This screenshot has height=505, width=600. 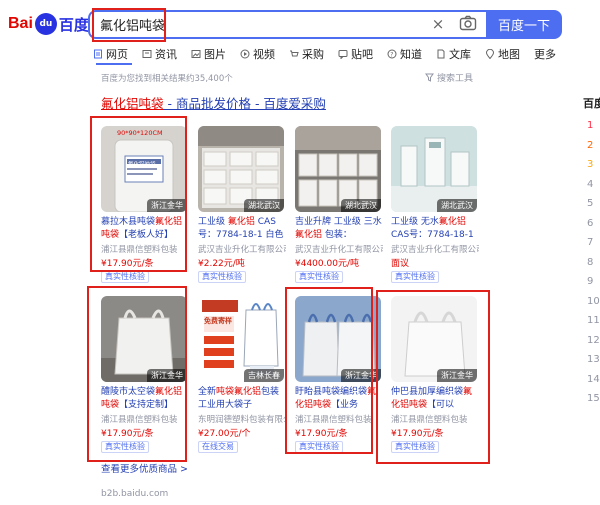 I want to click on logo-text-du: 百度, so click(x=73, y=24).